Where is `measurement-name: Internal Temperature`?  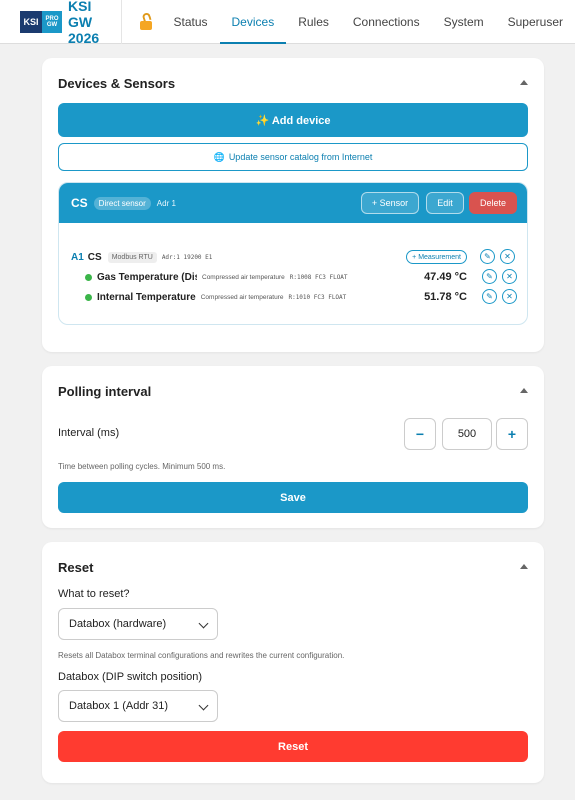 measurement-name: Internal Temperature is located at coordinates (146, 297).